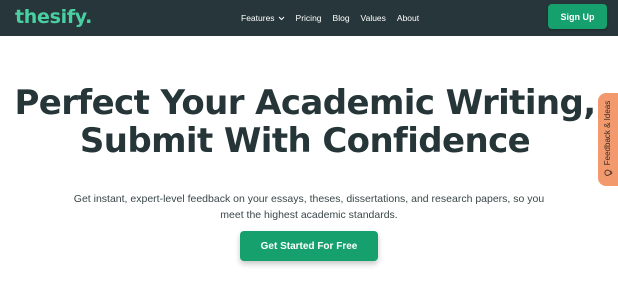 The image size is (618, 281). What do you see at coordinates (53, 17) in the screenshot?
I see `thesify-logo: thesify.` at bounding box center [53, 17].